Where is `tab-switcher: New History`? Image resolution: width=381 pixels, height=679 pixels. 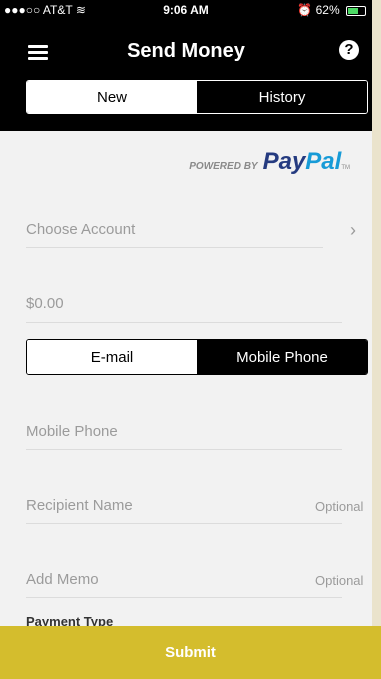
tab-switcher: New History is located at coordinates (197, 97).